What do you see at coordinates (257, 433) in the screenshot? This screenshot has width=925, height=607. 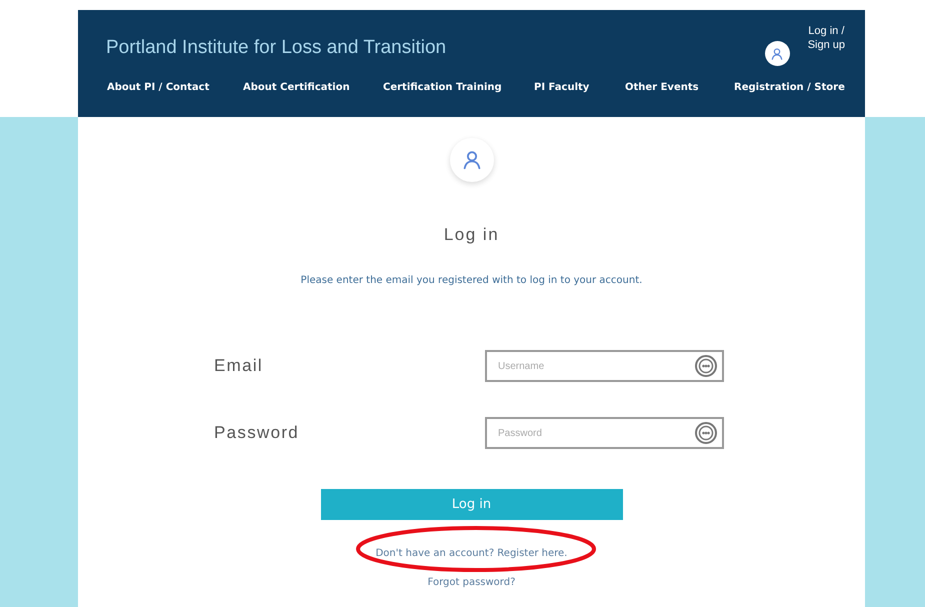 I see `field-label: Password` at bounding box center [257, 433].